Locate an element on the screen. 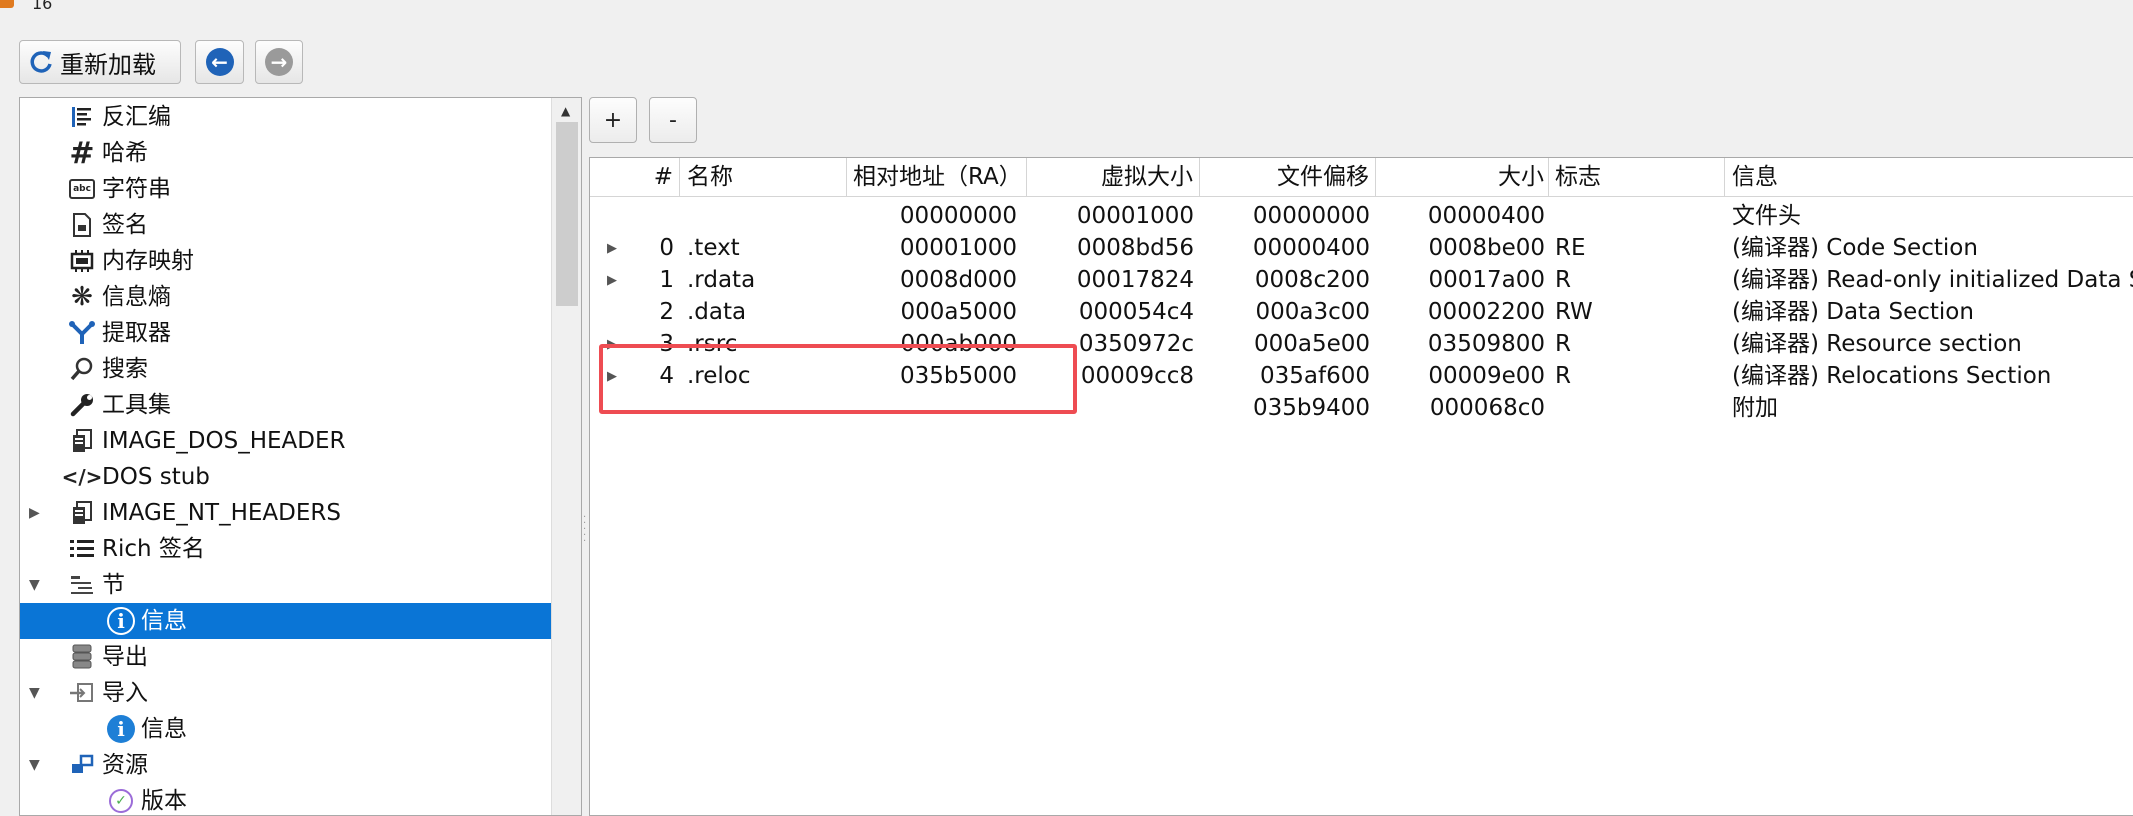  table-row: 035b9400 000068c0 附加 is located at coordinates (1361, 408).